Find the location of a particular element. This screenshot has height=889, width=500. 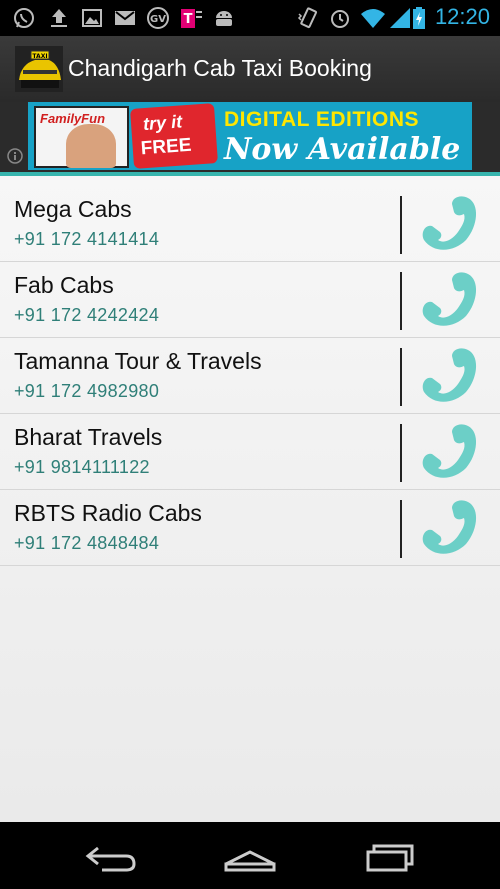

taxi-app-icon: TAXI is located at coordinates (39, 69).